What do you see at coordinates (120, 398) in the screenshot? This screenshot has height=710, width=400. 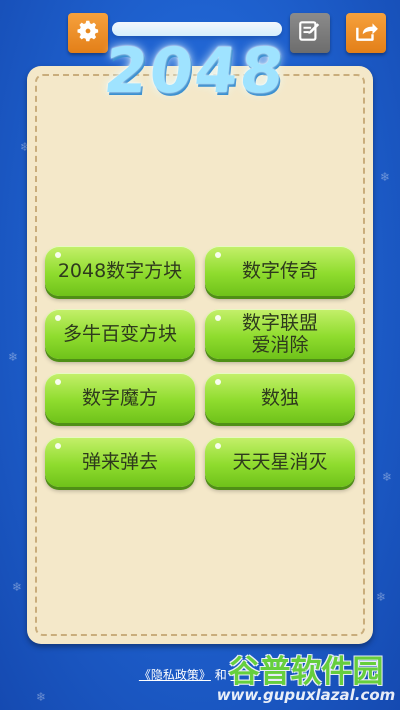 I see `game-button-number-cube: 数字魔方` at bounding box center [120, 398].